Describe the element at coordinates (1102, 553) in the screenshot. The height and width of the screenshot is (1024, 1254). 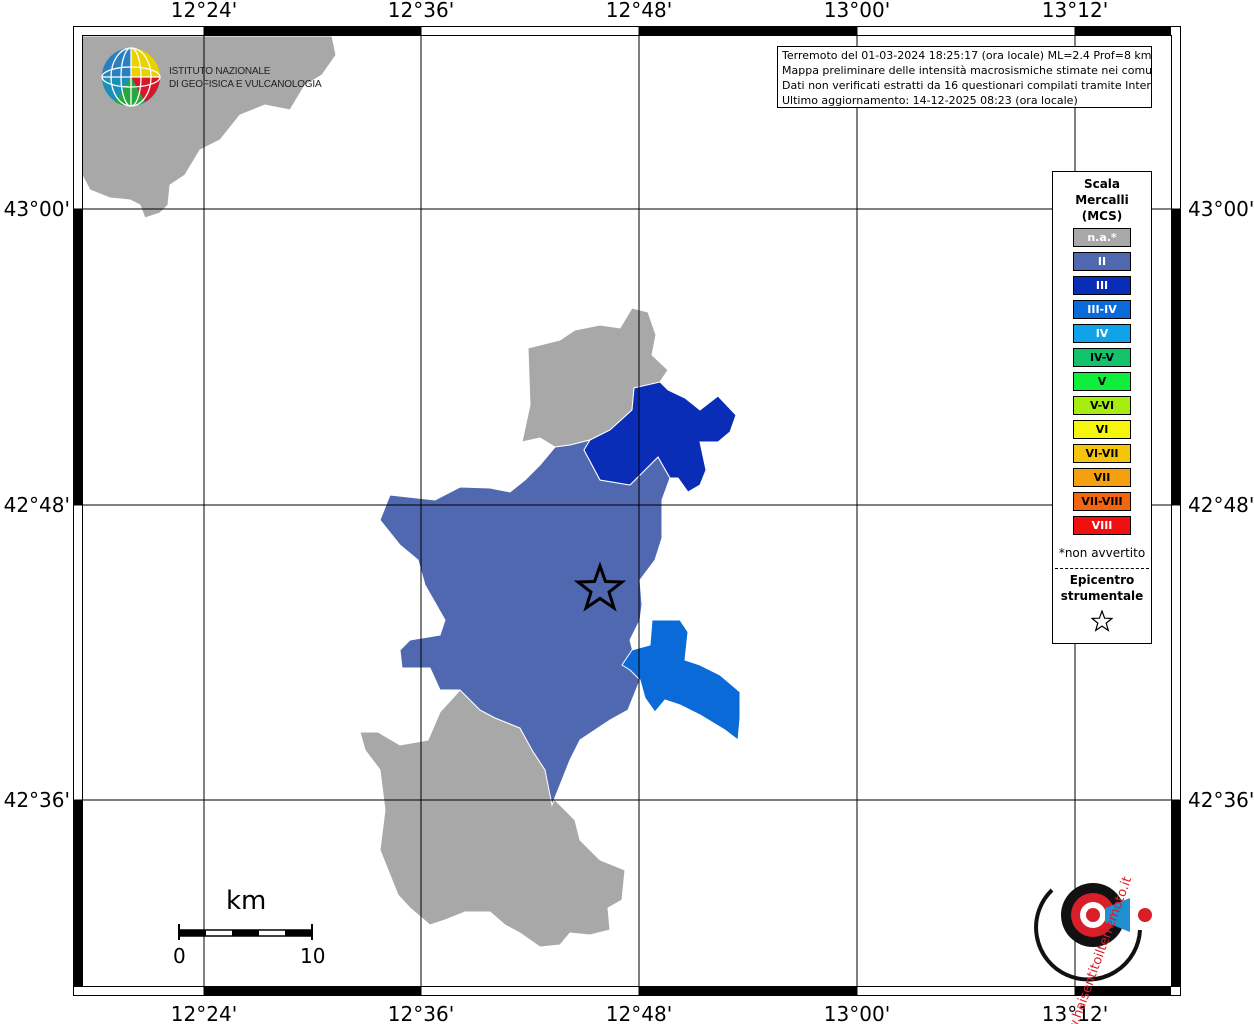
I see `legend-note: *non avvertito` at that location.